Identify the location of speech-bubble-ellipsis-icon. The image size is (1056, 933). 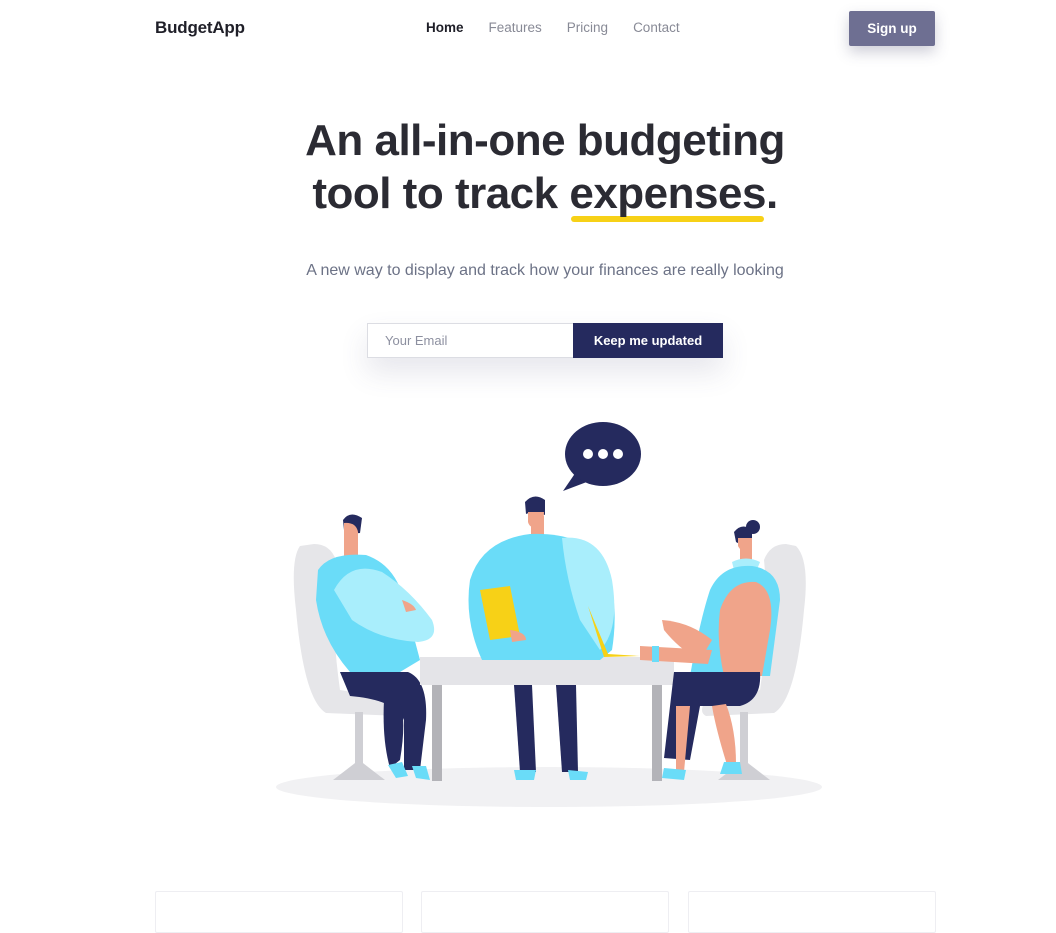
(602, 456).